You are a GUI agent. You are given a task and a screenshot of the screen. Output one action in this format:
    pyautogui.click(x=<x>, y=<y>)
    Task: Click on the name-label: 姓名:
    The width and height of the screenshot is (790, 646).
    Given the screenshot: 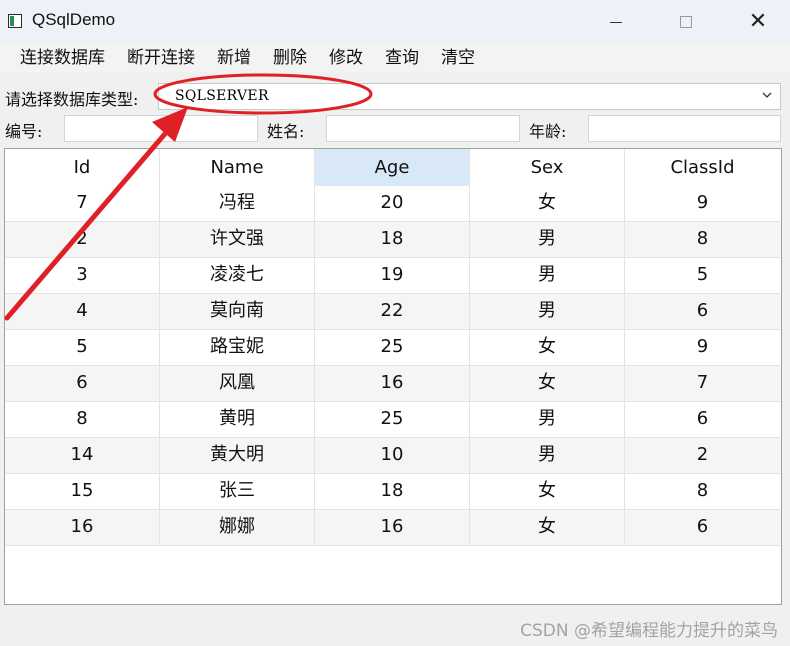 What is the action you would take?
    pyautogui.click(x=286, y=131)
    